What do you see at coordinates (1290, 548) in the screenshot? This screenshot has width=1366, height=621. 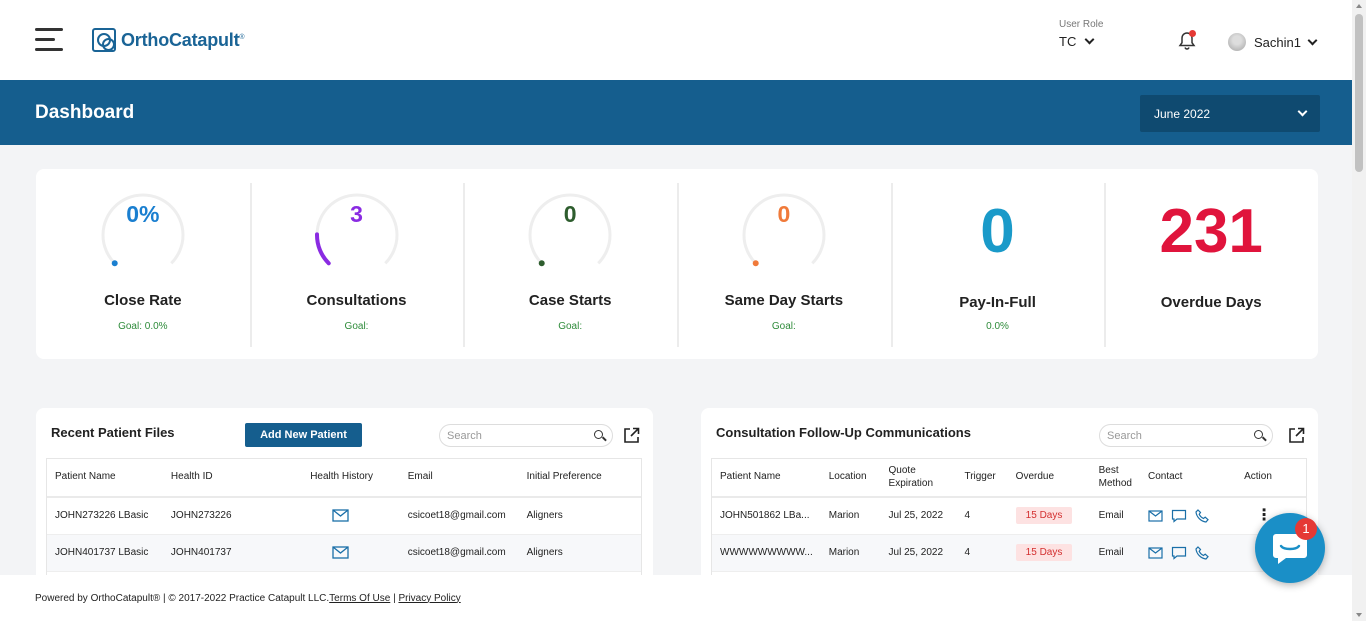 I see `chat-widget-button: 1` at bounding box center [1290, 548].